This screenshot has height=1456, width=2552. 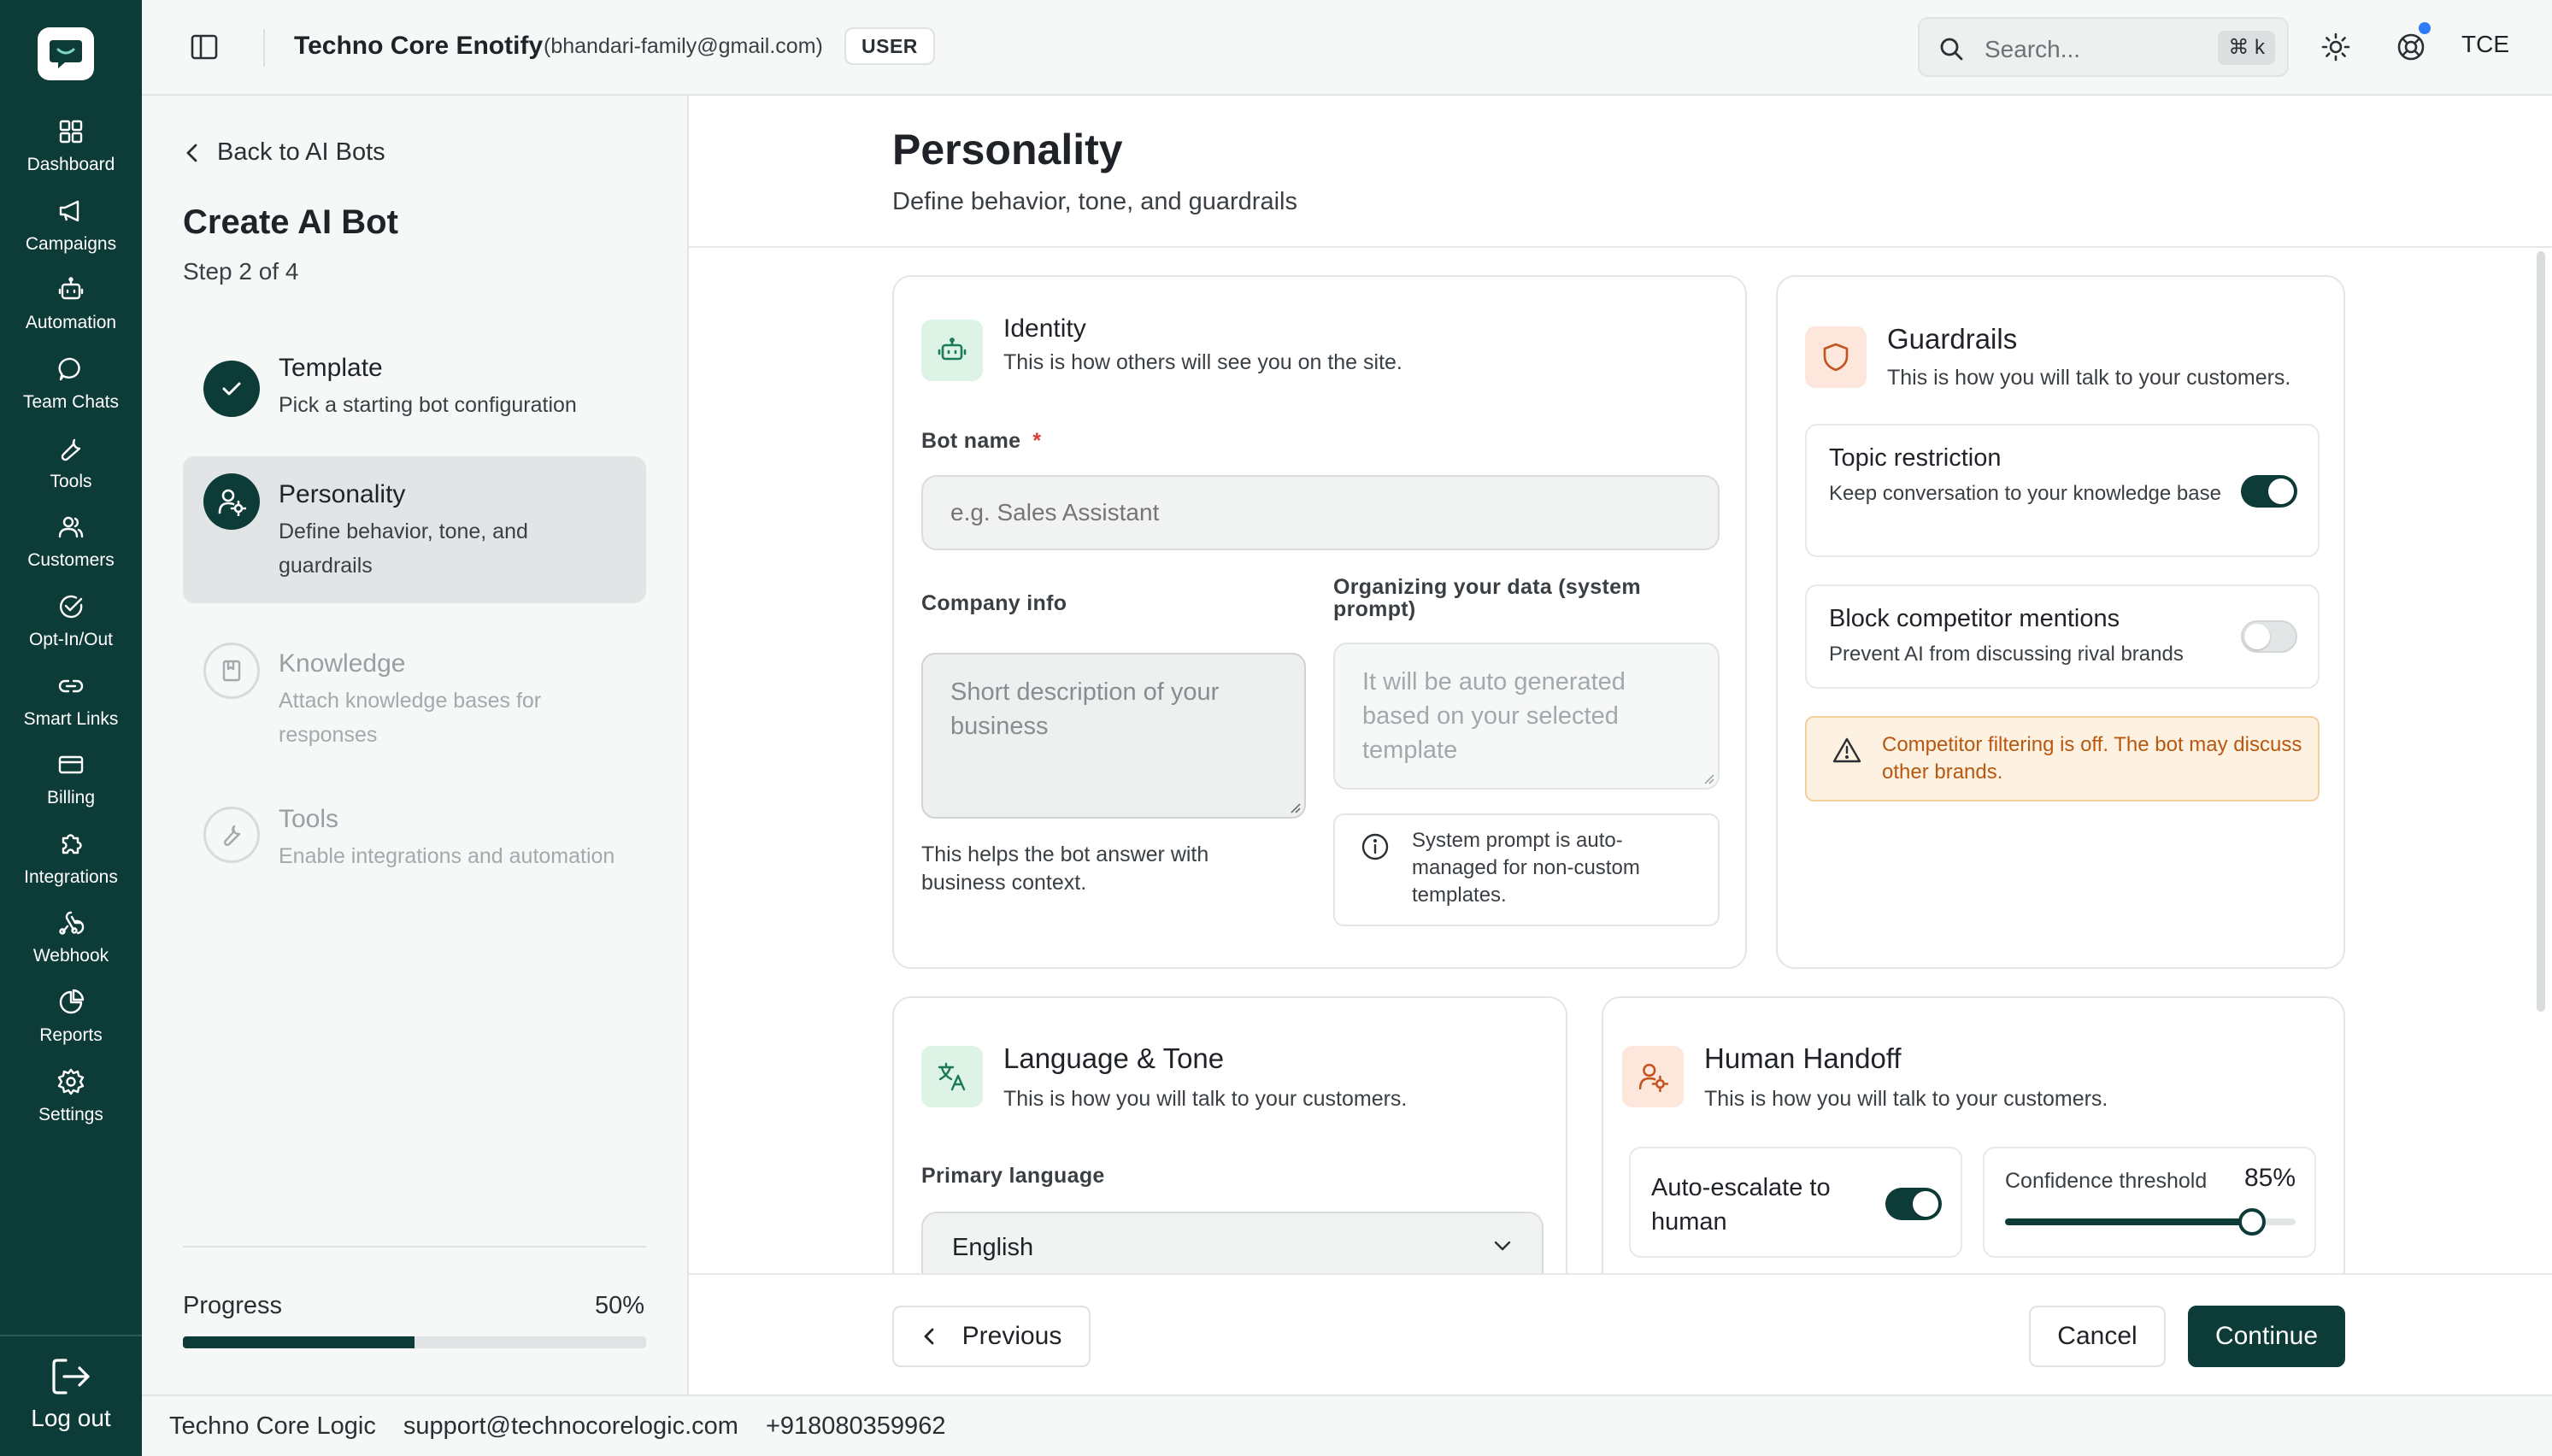 I want to click on chevron-down-icon, so click(x=1502, y=1246).